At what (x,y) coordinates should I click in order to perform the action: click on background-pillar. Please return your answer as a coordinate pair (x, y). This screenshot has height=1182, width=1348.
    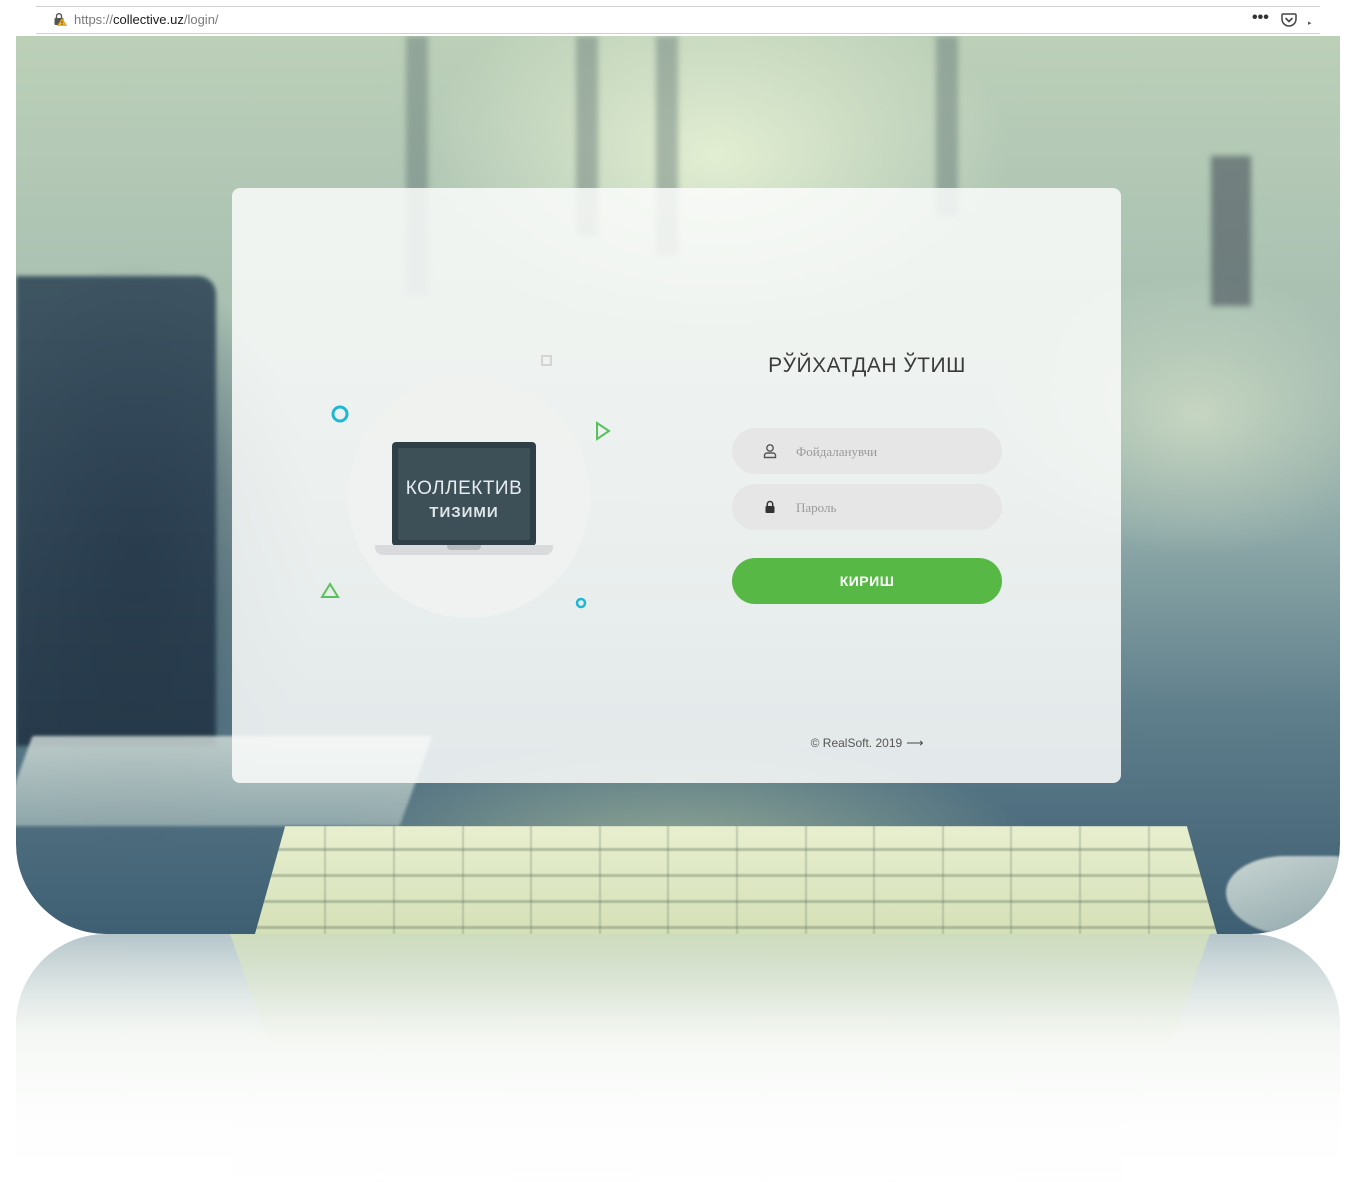
    Looking at the image, I should click on (1231, 231).